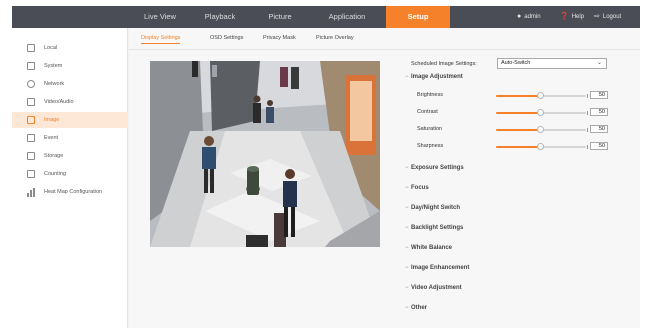 Image resolution: width=652 pixels, height=334 pixels. I want to click on nav-application: Application, so click(347, 17).